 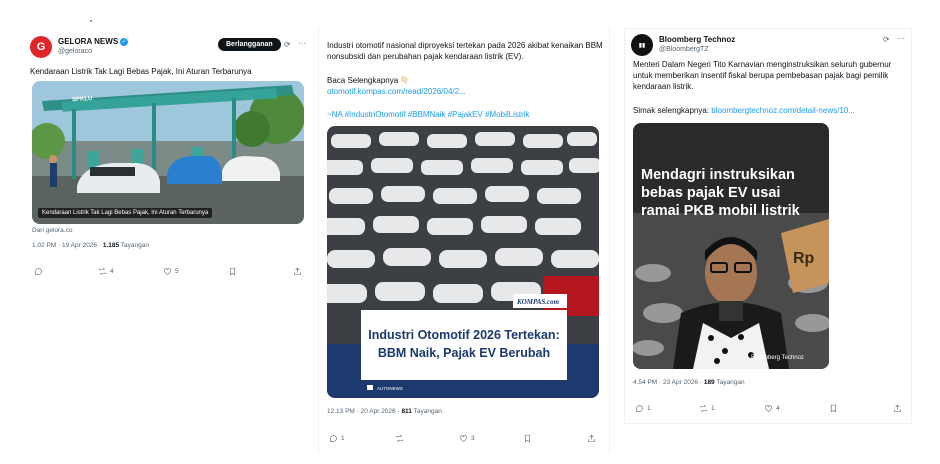 I want to click on post-meta: 12.13 PM · 20 Apr 2026 · 811 Tayangan, so click(x=384, y=411).